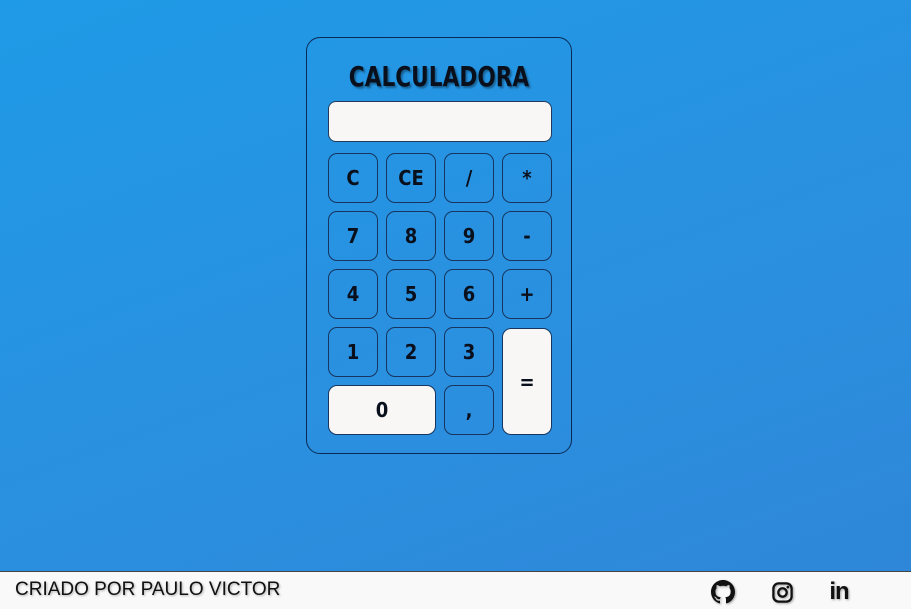 This screenshot has width=911, height=609. I want to click on five-button: 5, so click(411, 294).